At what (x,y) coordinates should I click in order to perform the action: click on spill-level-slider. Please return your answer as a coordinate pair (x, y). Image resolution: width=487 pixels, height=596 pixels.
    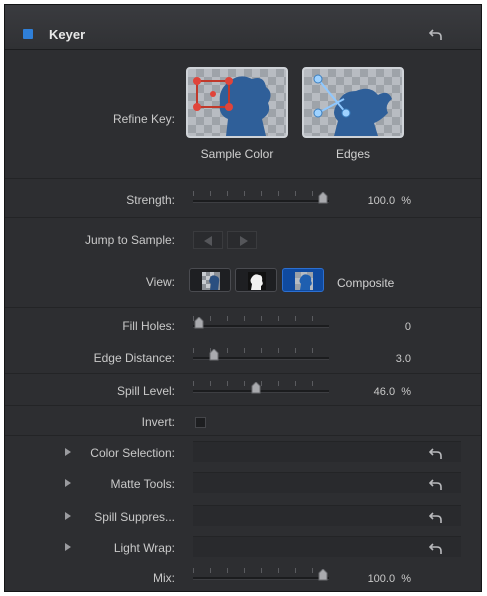
    Looking at the image, I should click on (261, 388).